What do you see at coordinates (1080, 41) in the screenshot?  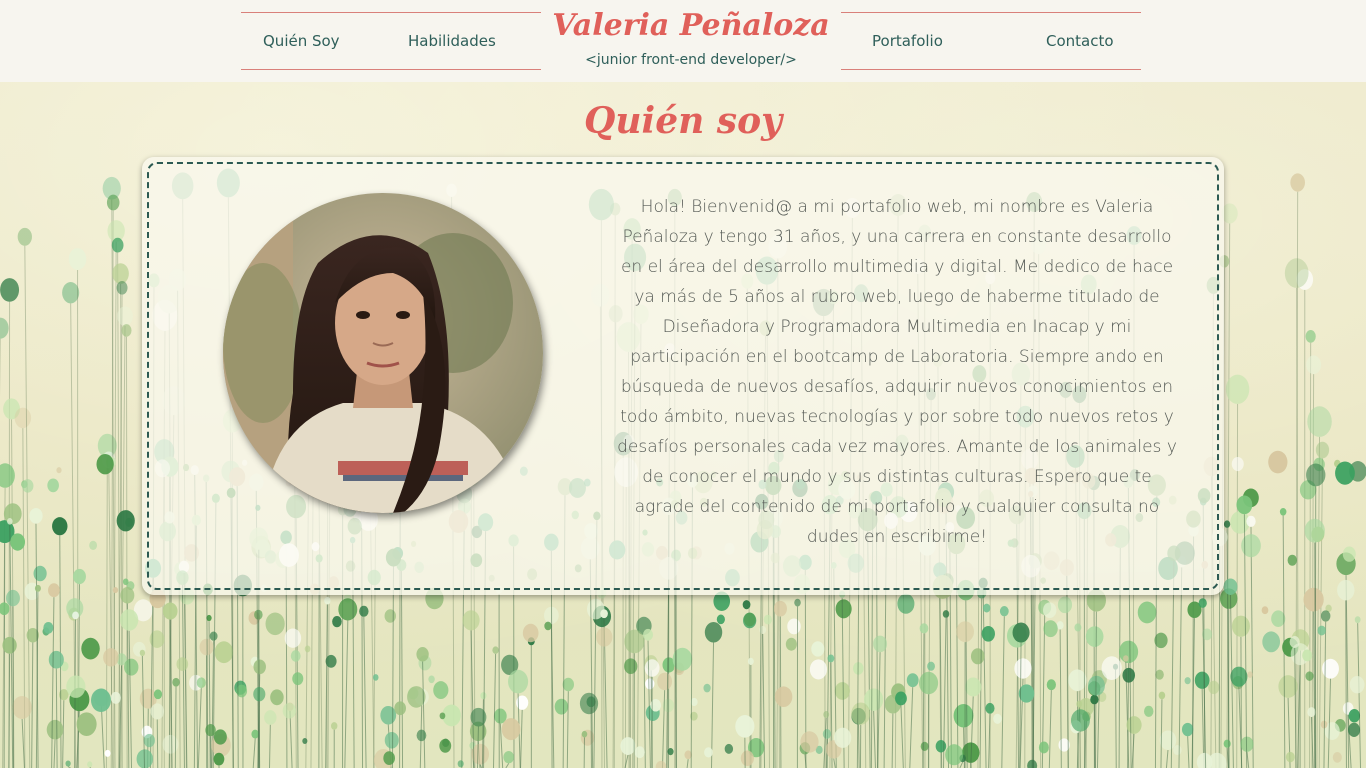 I see `nav-link-contacto: Contacto` at bounding box center [1080, 41].